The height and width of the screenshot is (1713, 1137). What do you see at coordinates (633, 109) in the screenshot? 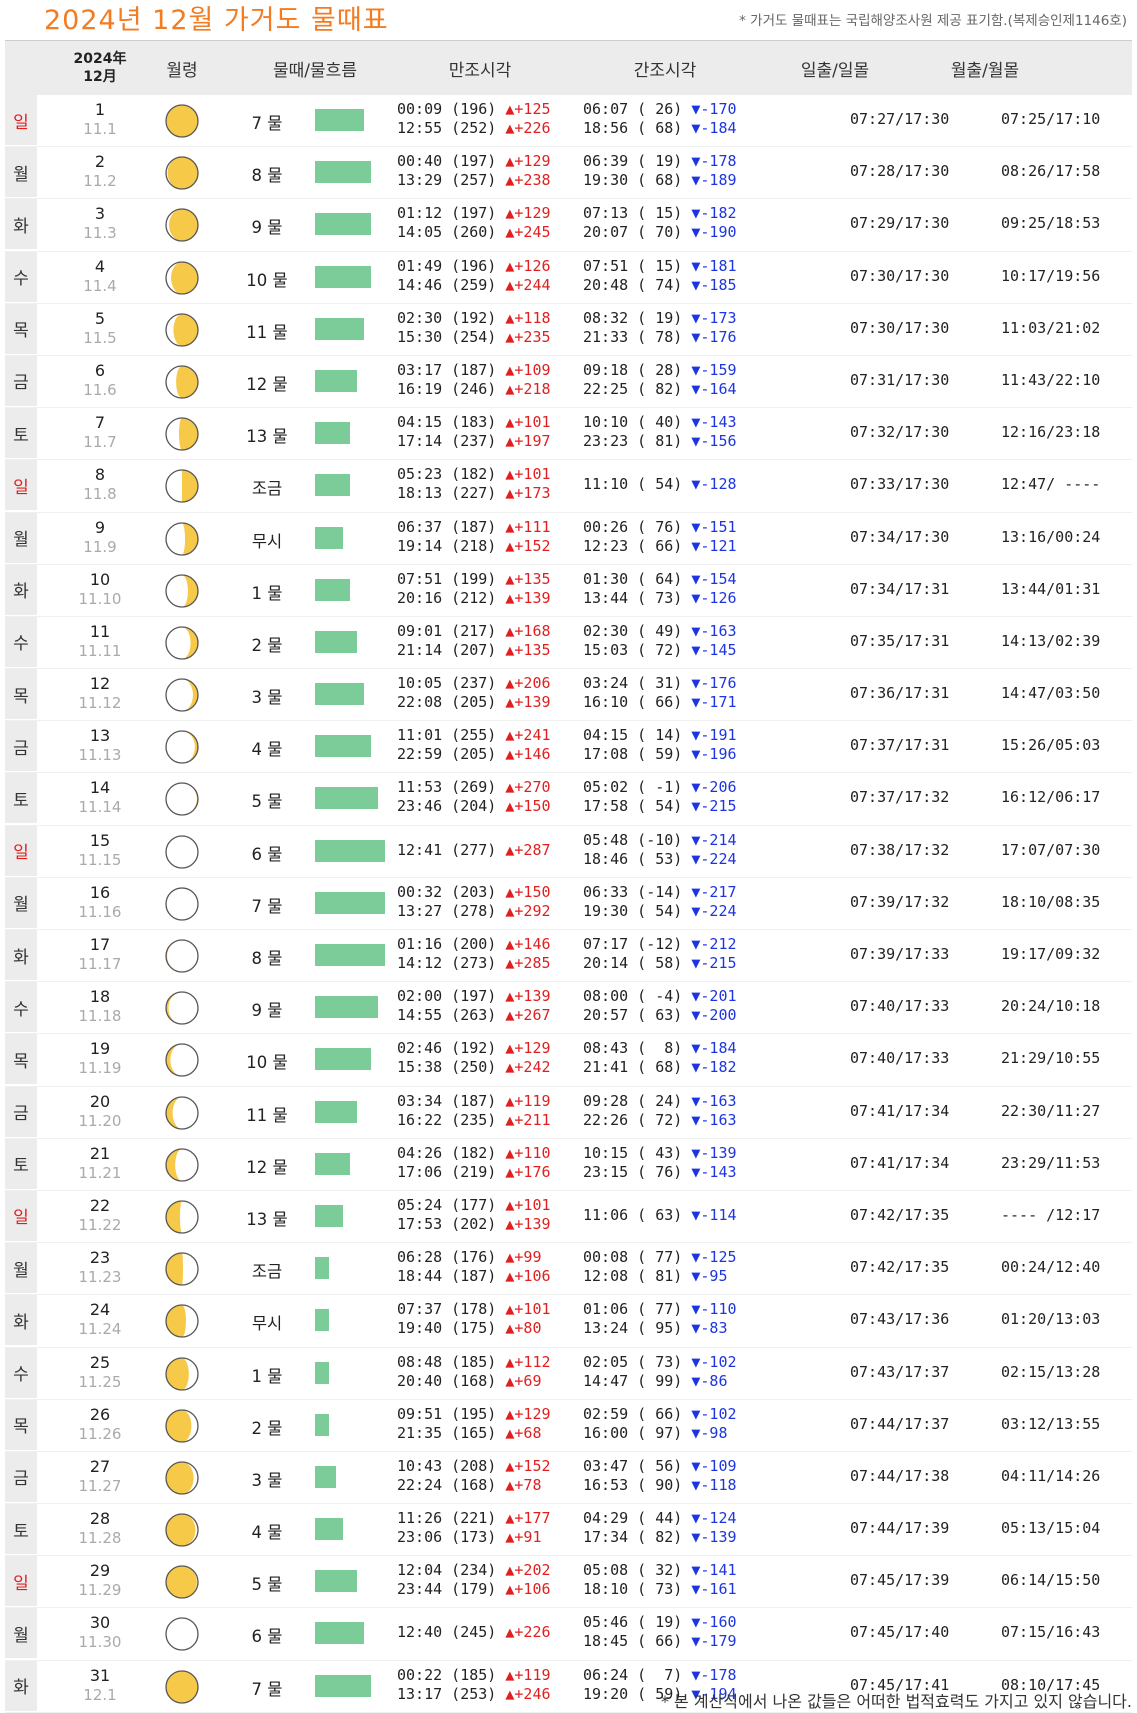
I see `low-tide-time: 06:07 ( 26)` at bounding box center [633, 109].